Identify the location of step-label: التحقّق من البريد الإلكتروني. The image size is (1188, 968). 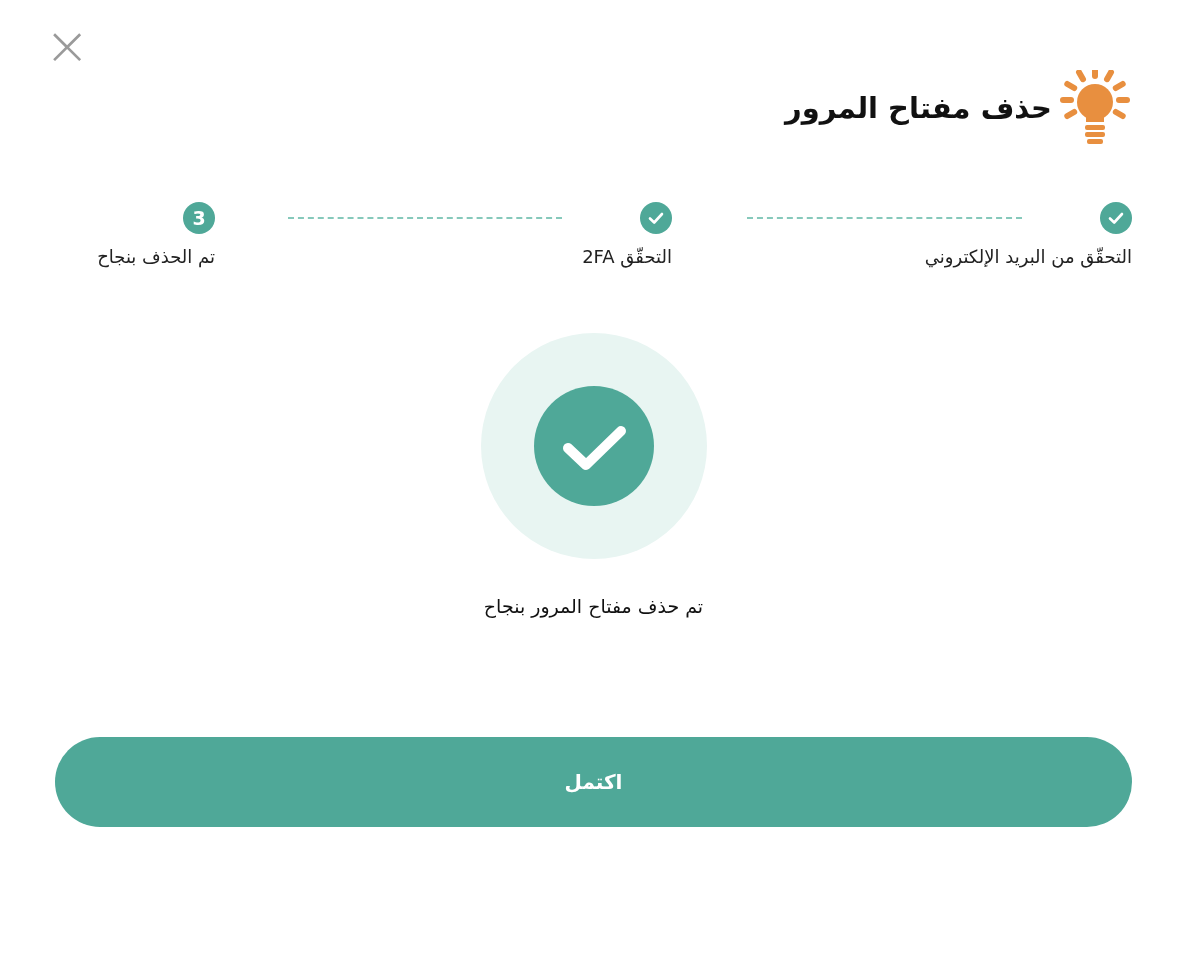
(1028, 256).